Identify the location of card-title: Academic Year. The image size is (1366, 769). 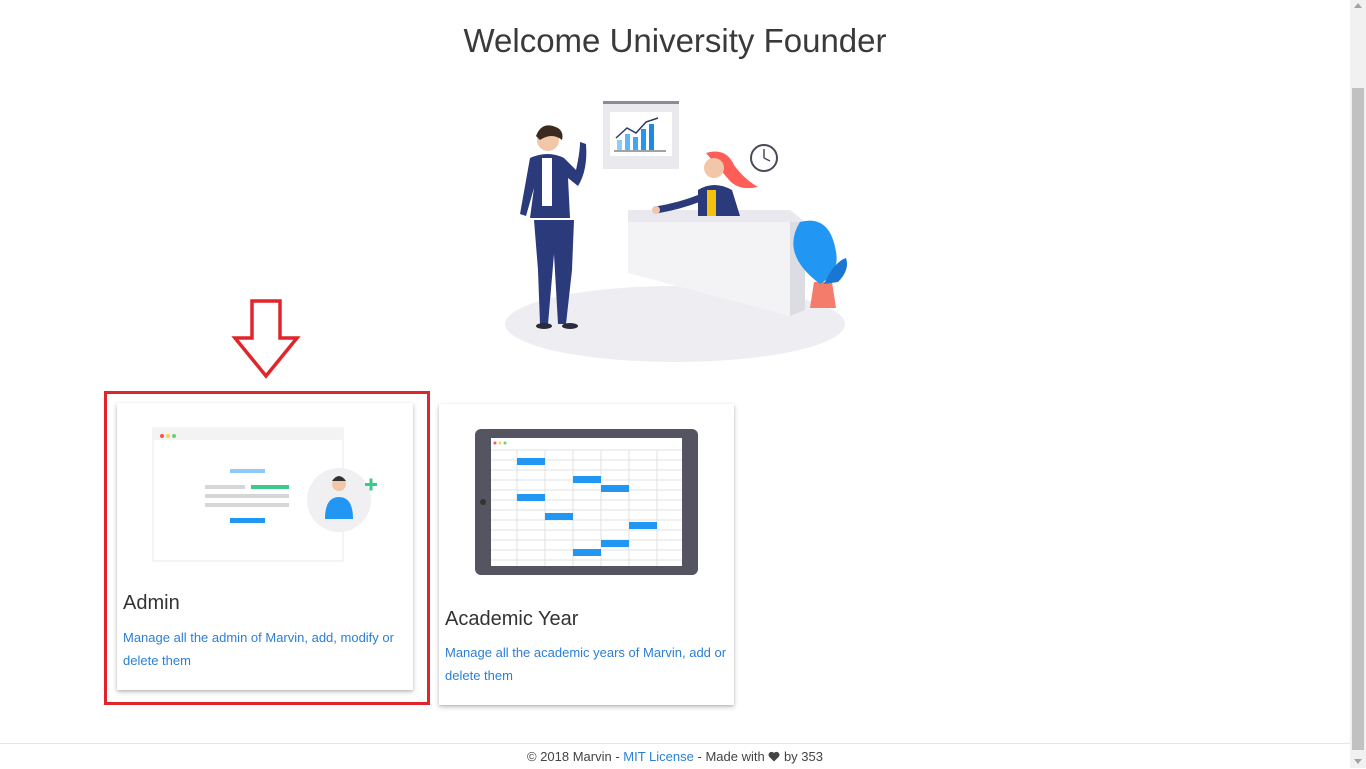
(512, 619).